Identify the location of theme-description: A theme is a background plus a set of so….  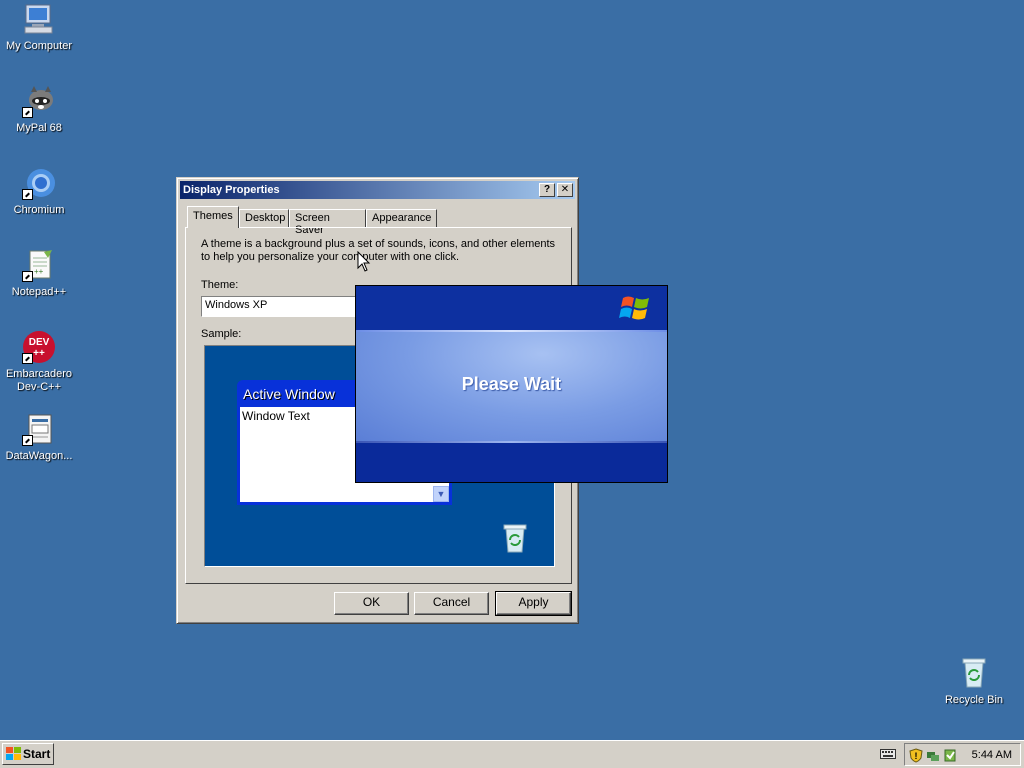
(378, 250).